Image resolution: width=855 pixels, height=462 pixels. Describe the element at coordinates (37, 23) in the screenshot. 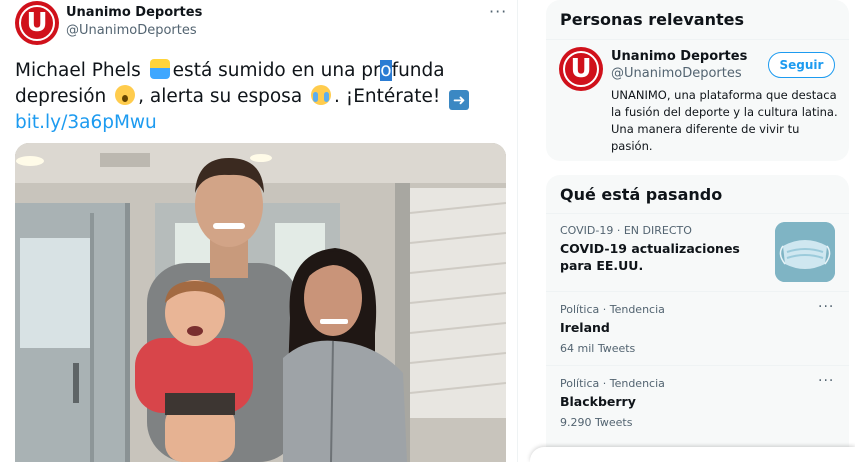

I see `author-avatar: U` at that location.